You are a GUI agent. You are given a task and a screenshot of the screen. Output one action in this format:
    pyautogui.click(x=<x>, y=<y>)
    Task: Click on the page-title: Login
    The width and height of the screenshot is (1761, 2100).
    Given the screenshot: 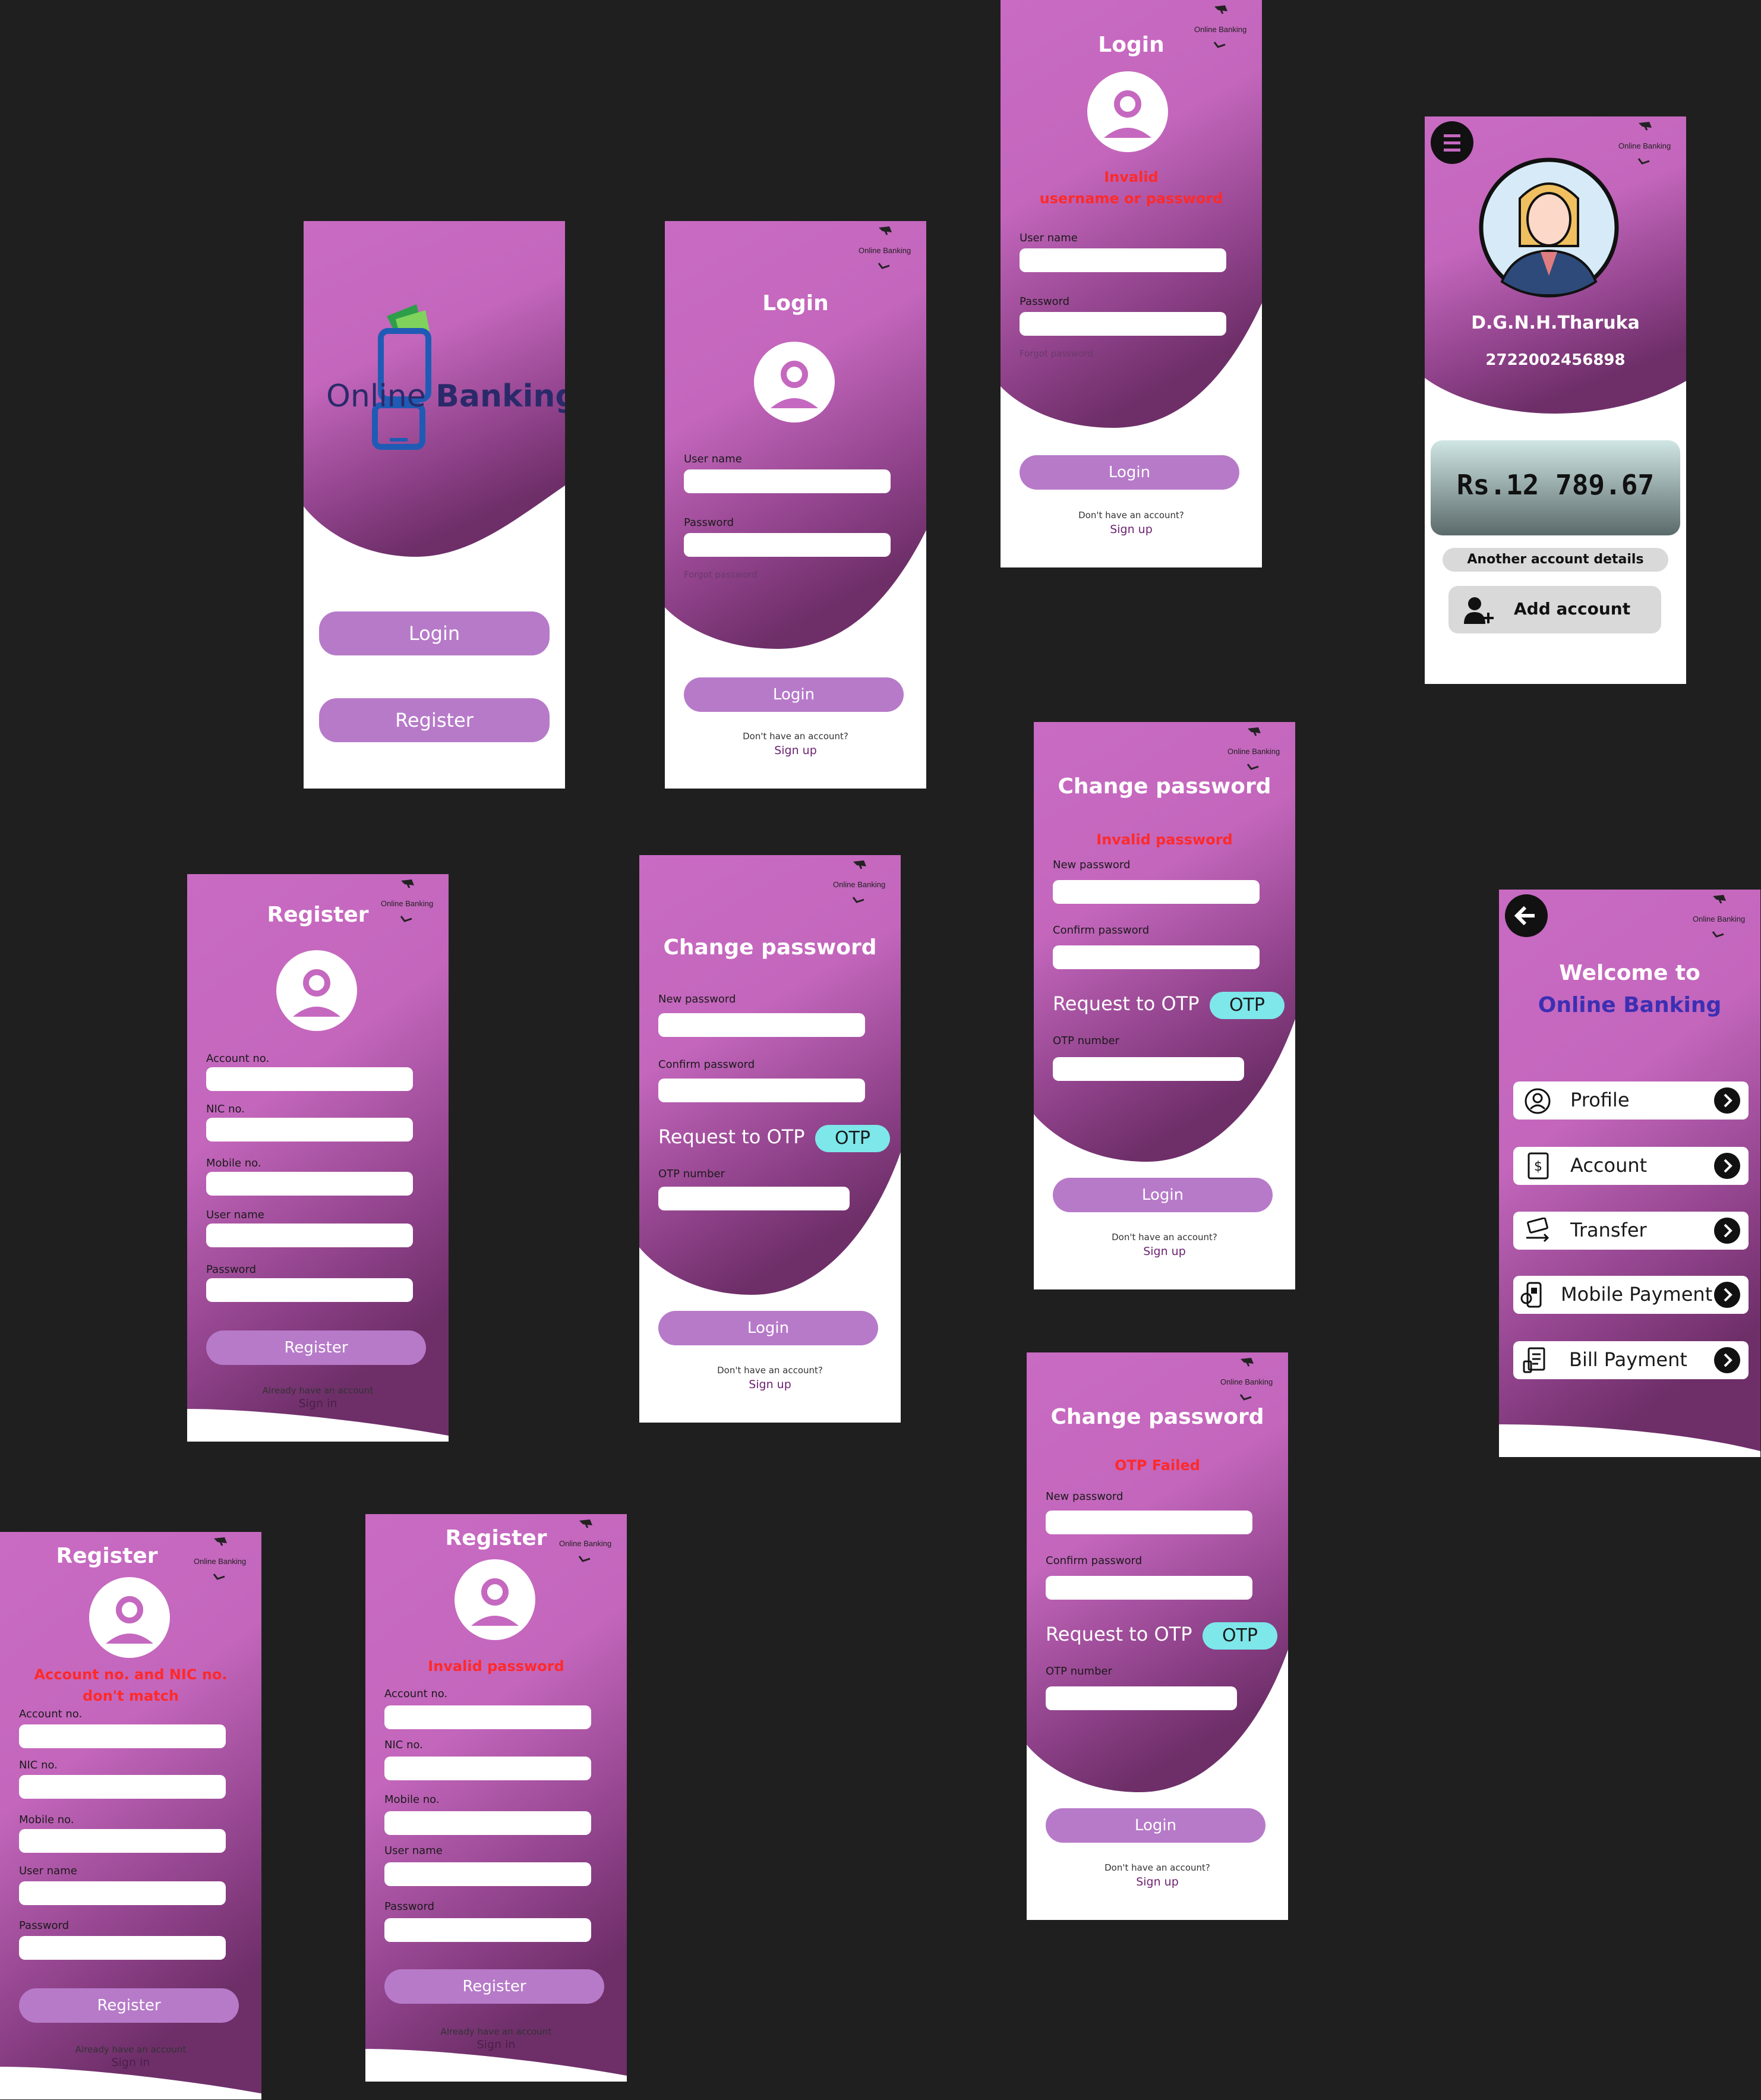 What is the action you would take?
    pyautogui.click(x=1131, y=45)
    